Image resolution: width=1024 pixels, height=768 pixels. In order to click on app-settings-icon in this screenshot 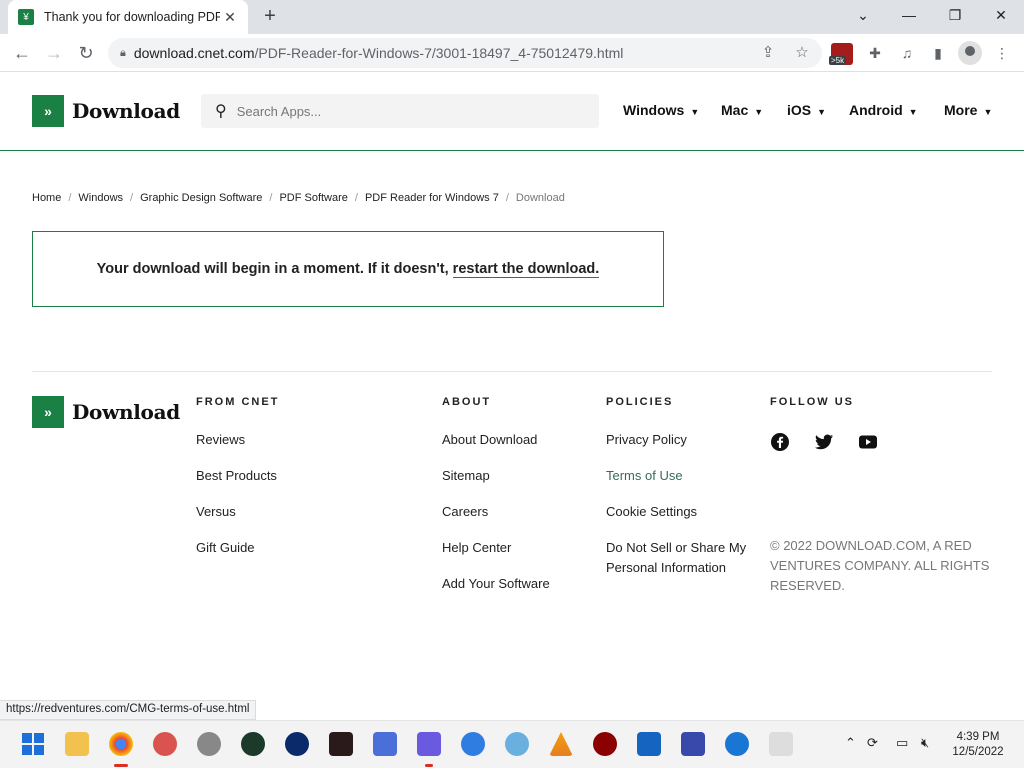, I will do `click(693, 744)`.